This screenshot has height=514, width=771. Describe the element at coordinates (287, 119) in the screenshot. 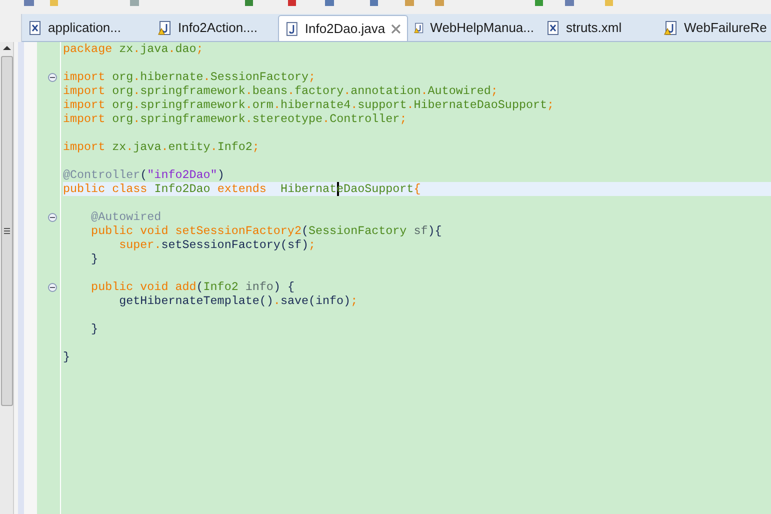

I see `code-token: stereotype` at that location.